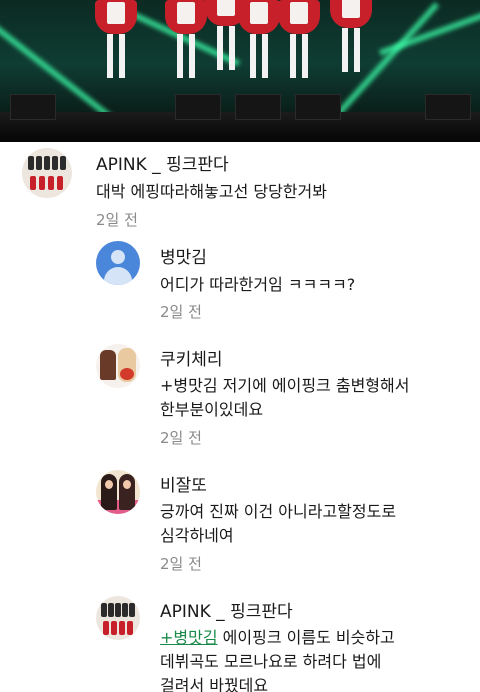  Describe the element at coordinates (162, 162) in the screenshot. I see `comment-author: APINK _ 핑크판다` at that location.